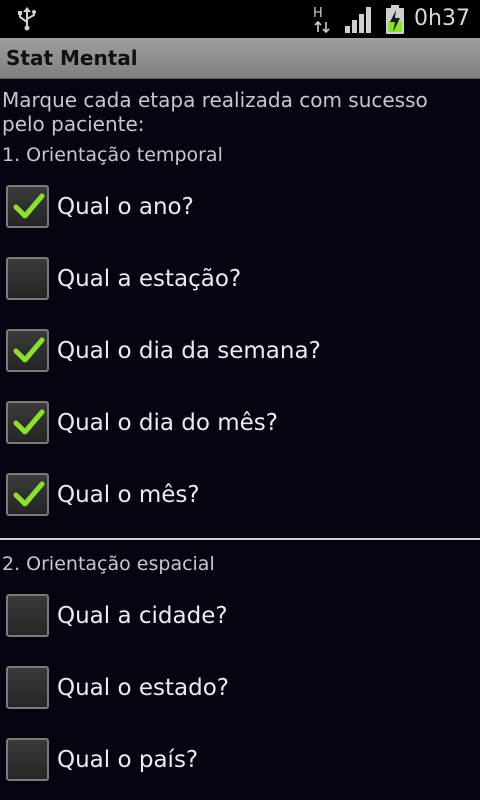  I want to click on checkbox-item-pais: Qual o país?, so click(240, 761).